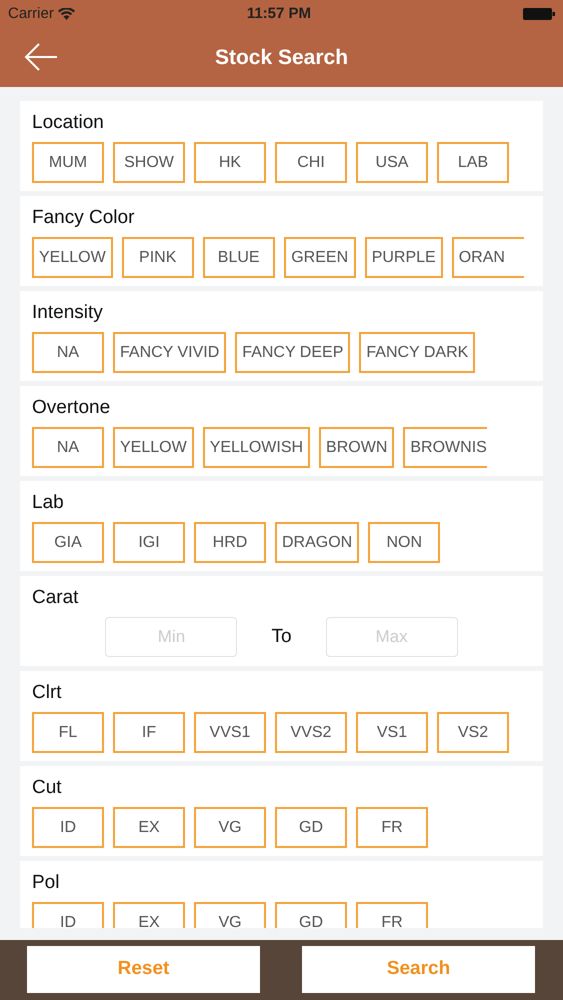 The width and height of the screenshot is (563, 1000). I want to click on option-chip: VS1, so click(392, 732).